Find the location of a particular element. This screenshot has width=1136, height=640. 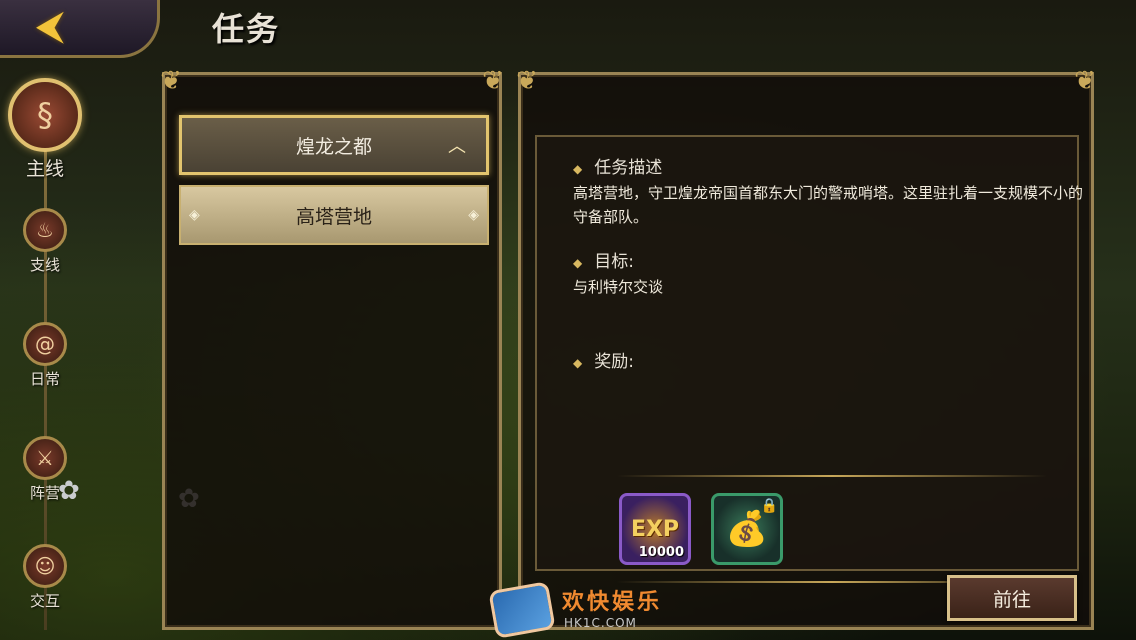

sidebar-item-interact: ☺ 交互 is located at coordinates (45, 577).